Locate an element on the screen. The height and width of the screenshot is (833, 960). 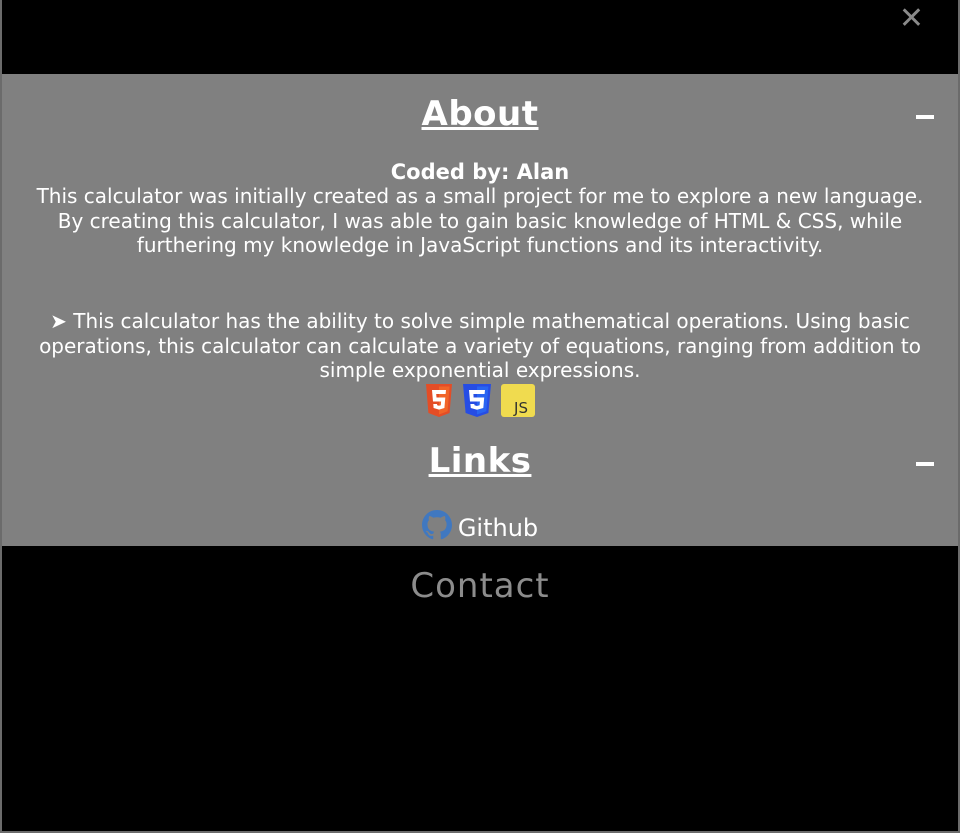
github-link-label: Github is located at coordinates (498, 528).